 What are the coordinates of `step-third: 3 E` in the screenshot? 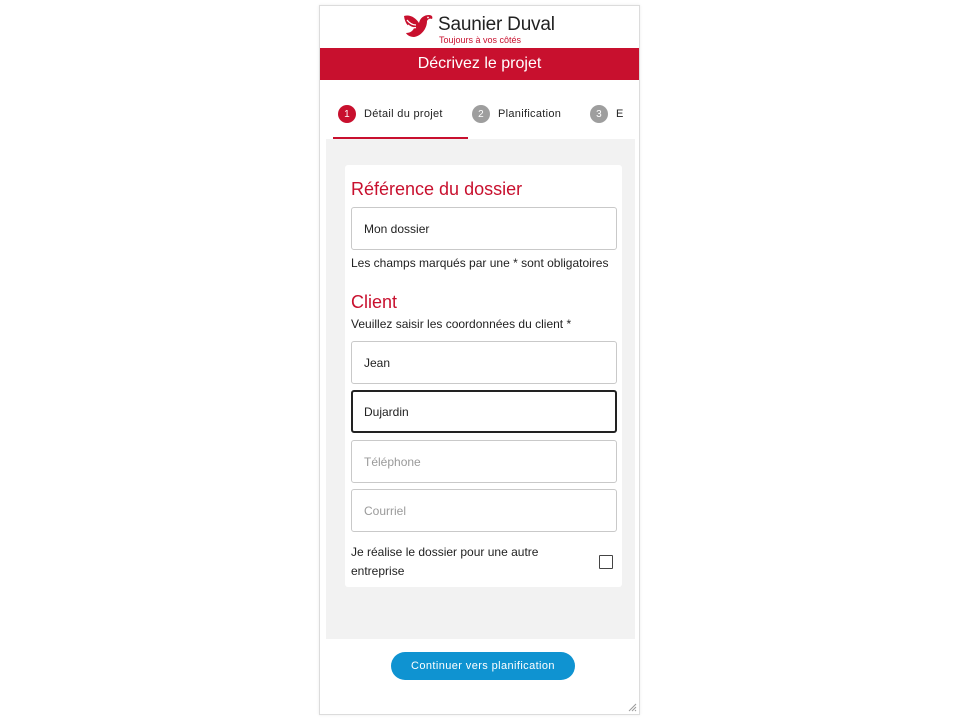 It's located at (607, 114).